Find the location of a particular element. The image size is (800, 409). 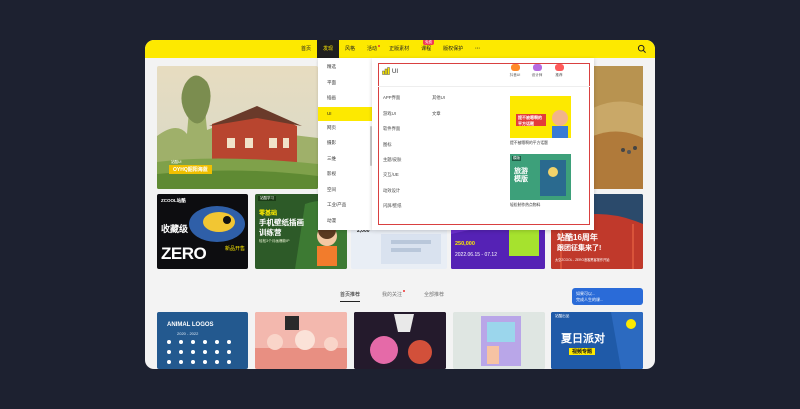

nav-stock: 正版素材 is located at coordinates (399, 49).